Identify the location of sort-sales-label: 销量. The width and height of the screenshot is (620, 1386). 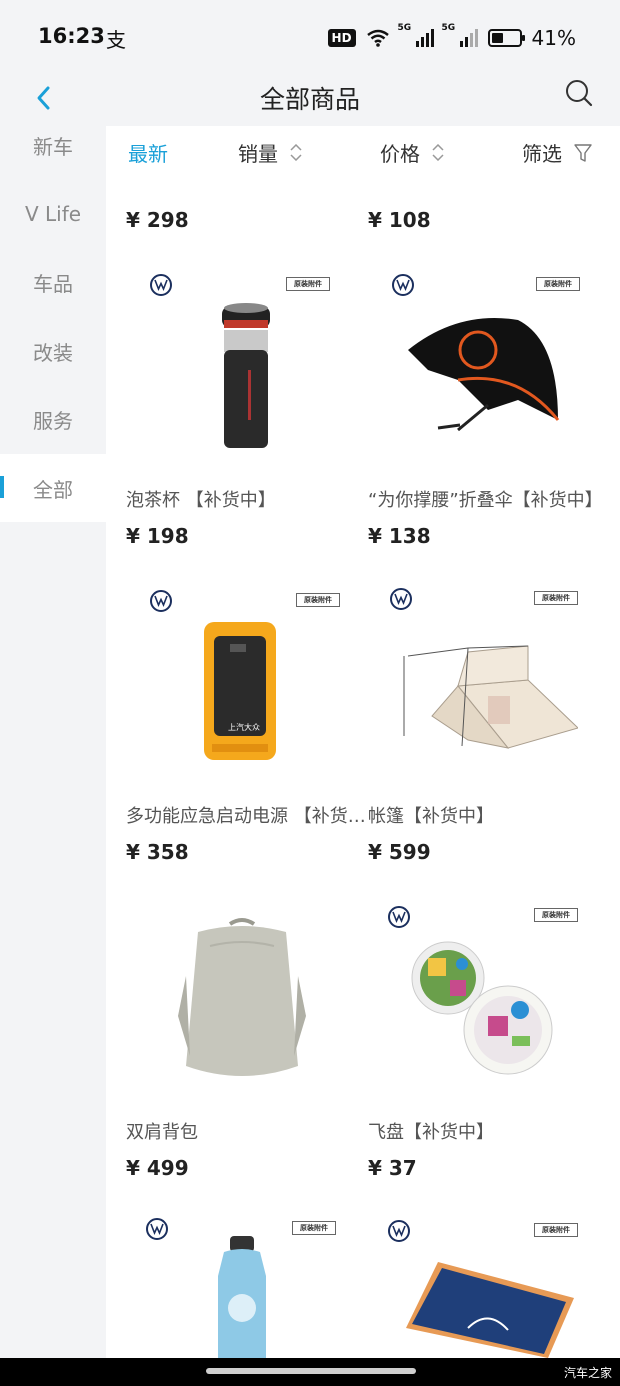
(258, 154).